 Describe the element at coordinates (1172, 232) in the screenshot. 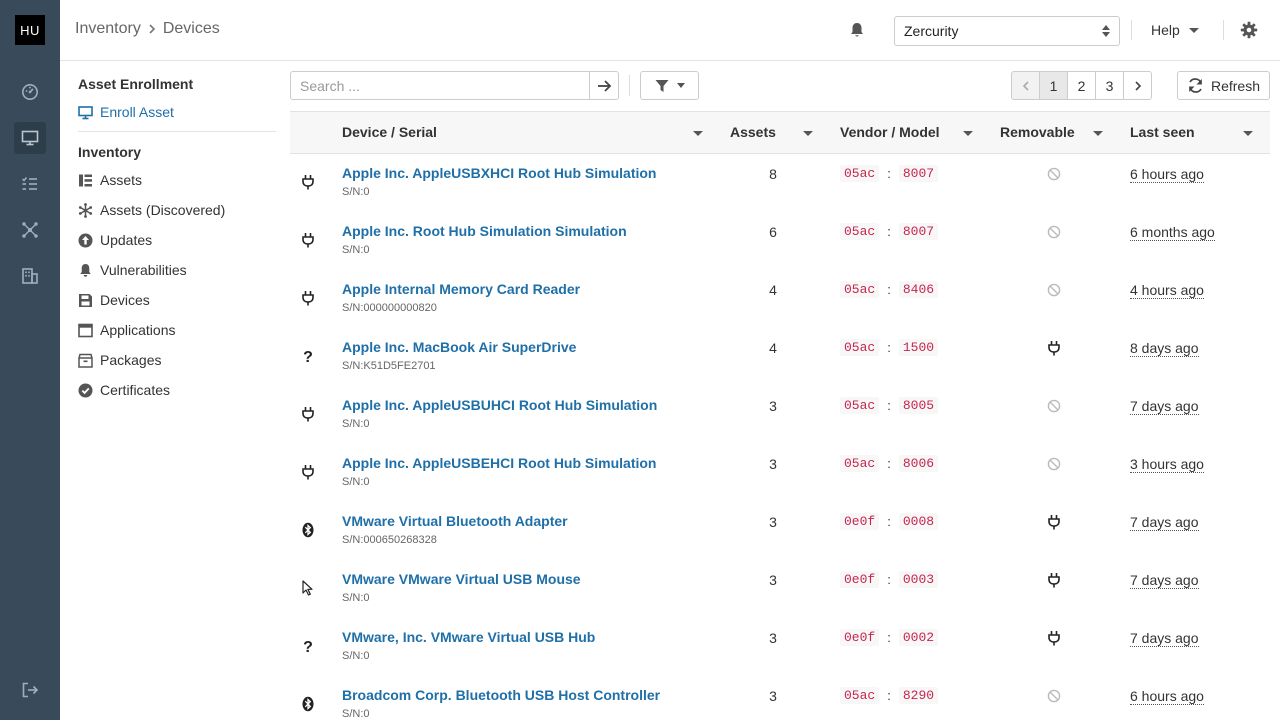

I see `last-seen: 6 months ago` at that location.